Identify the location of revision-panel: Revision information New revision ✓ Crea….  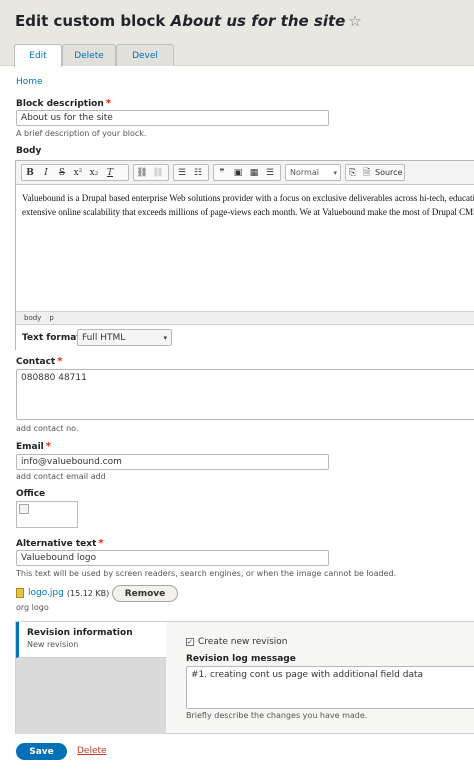
(244, 677).